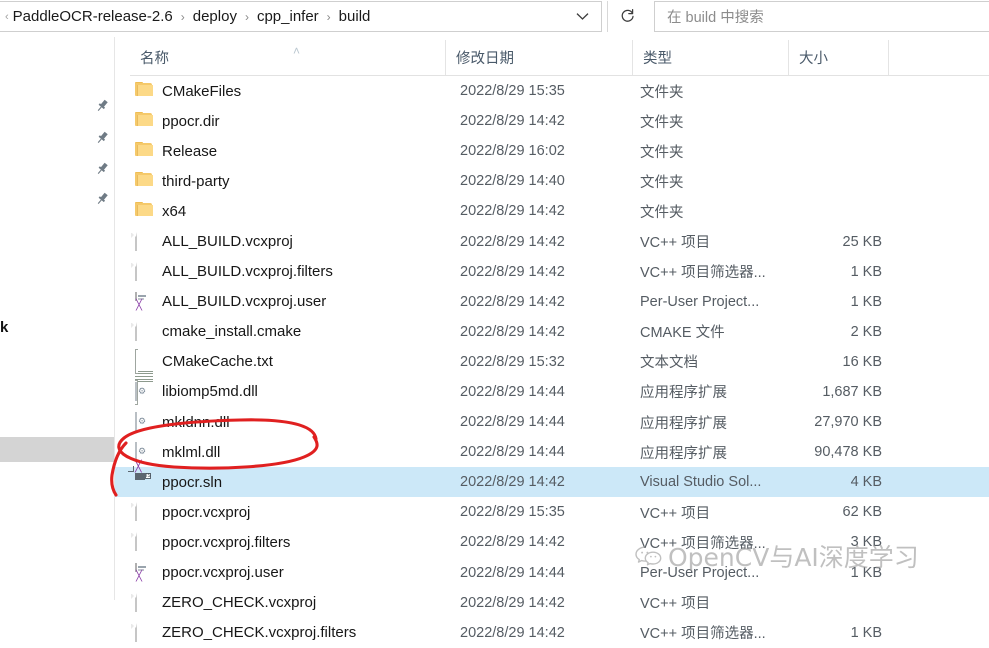 Image resolution: width=989 pixels, height=648 pixels. What do you see at coordinates (244, 302) in the screenshot?
I see `file-name-label: ALL_BUILD.vcxproj.user` at bounding box center [244, 302].